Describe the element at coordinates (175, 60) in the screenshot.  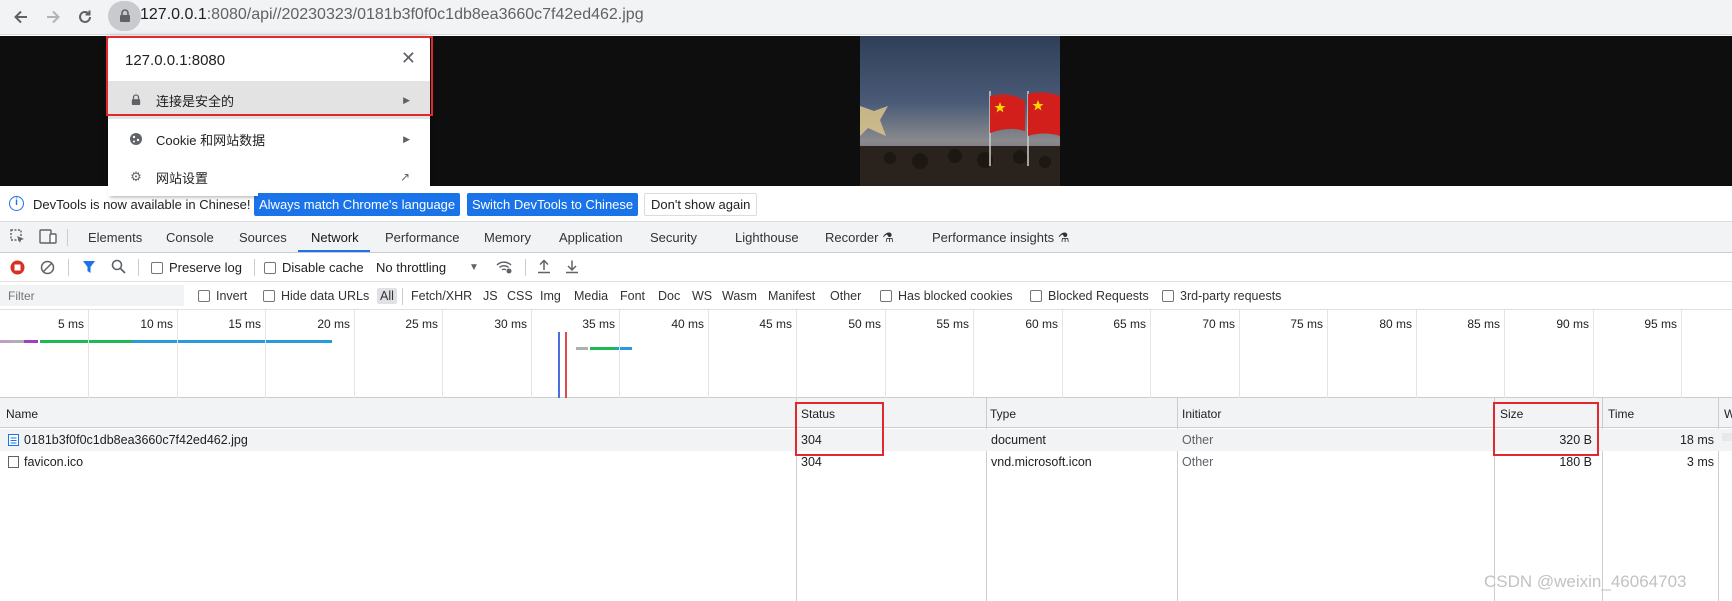
I see `popup-host: 127.0.0.1:8080` at that location.